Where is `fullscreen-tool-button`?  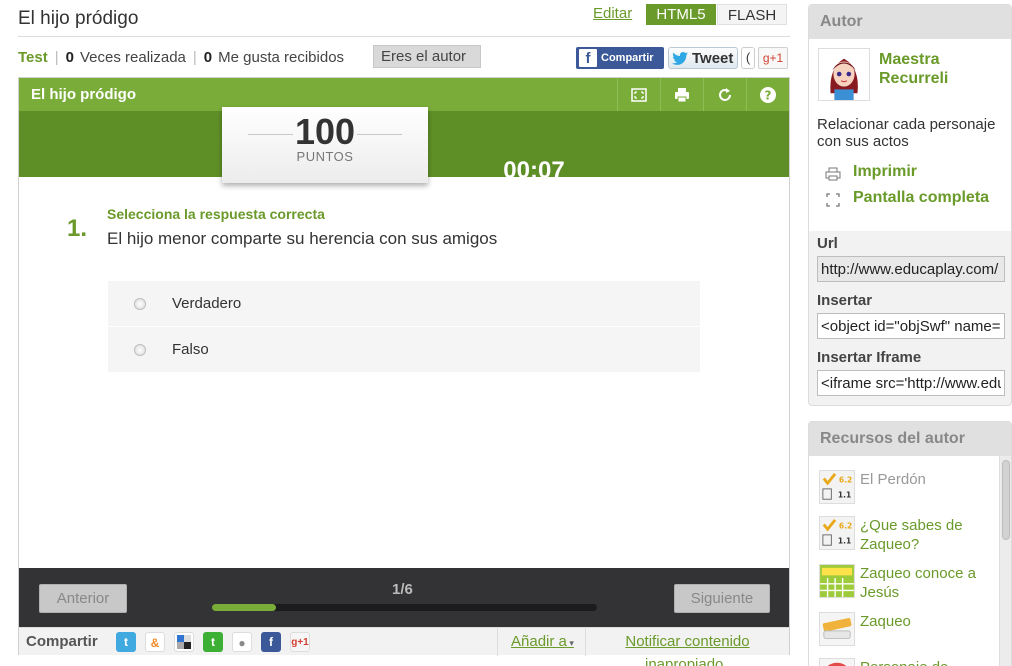
fullscreen-tool-button is located at coordinates (638, 94).